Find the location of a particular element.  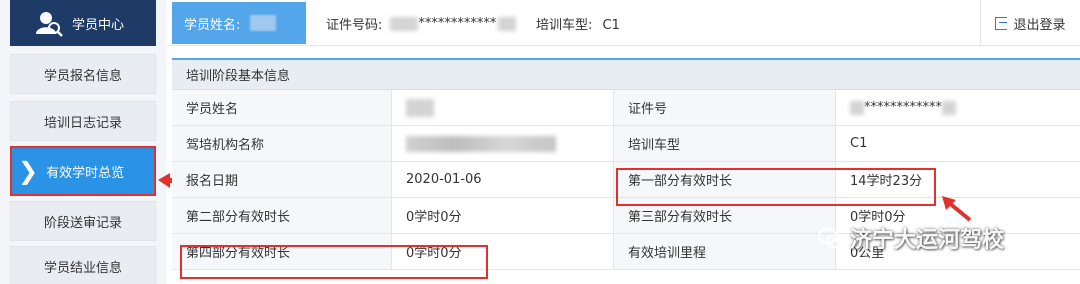

student-center-header: 学员中心 is located at coordinates (83, 23).